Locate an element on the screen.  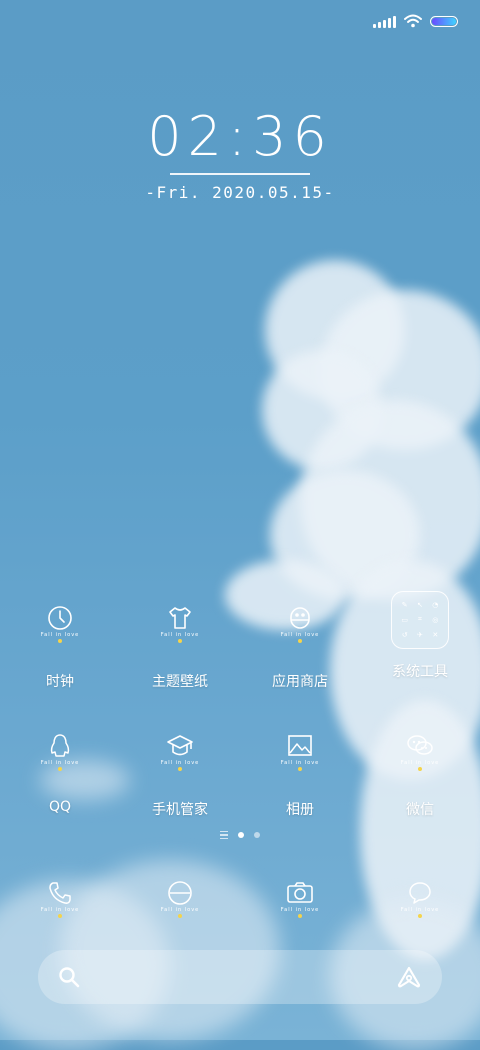
dock-camera: Fall in love is located at coordinates (300, 910).